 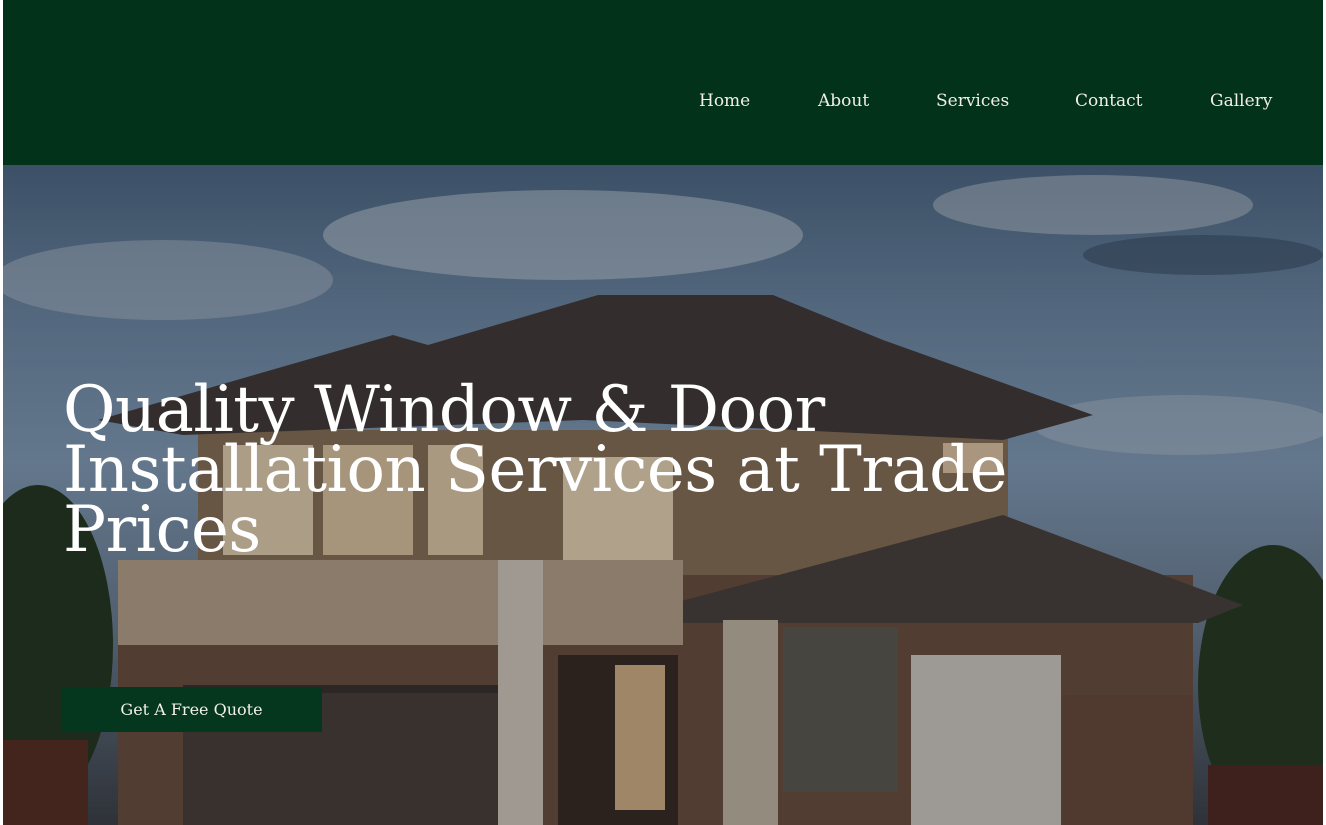 What do you see at coordinates (724, 101) in the screenshot?
I see `nav-link-home: Home` at bounding box center [724, 101].